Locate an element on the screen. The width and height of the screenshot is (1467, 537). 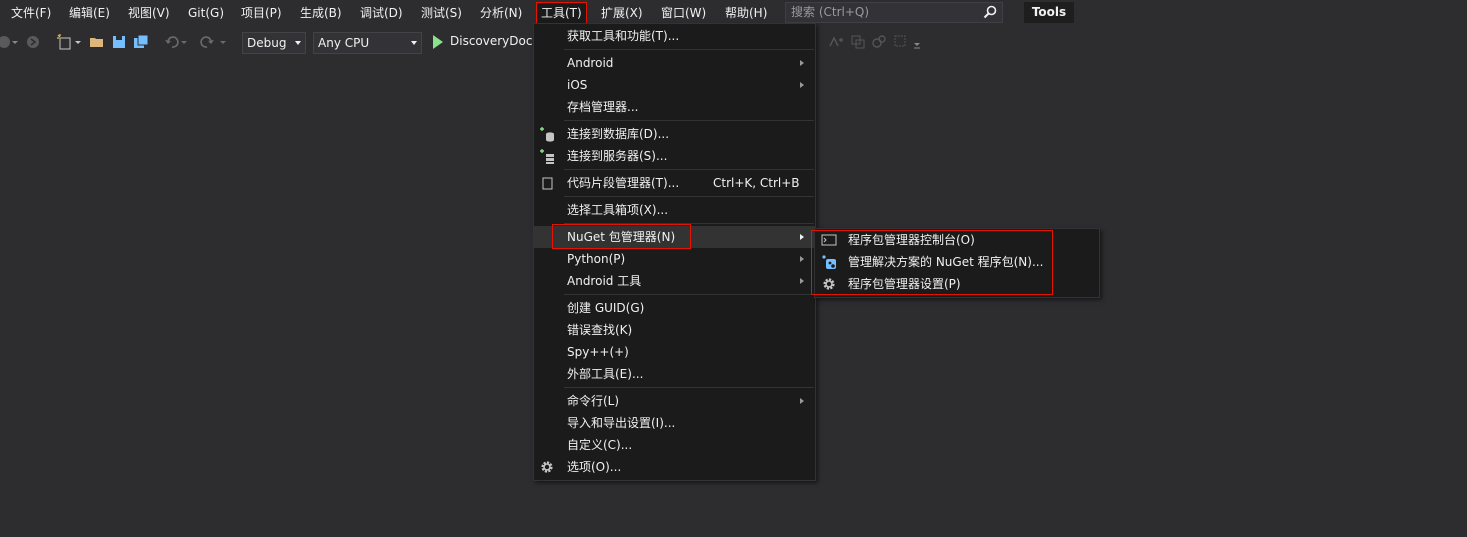
undo-dropdown-icon is located at coordinates (184, 42).